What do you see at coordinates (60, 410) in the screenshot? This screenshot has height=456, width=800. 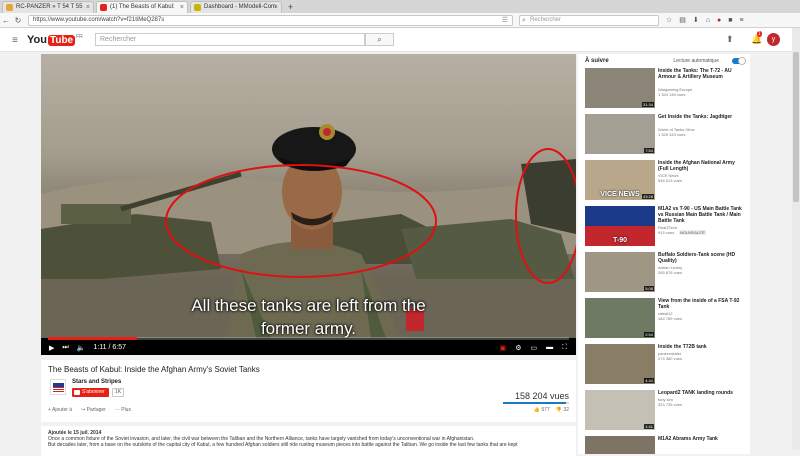 I see `add-to-button: + Ajouter à` at bounding box center [60, 410].